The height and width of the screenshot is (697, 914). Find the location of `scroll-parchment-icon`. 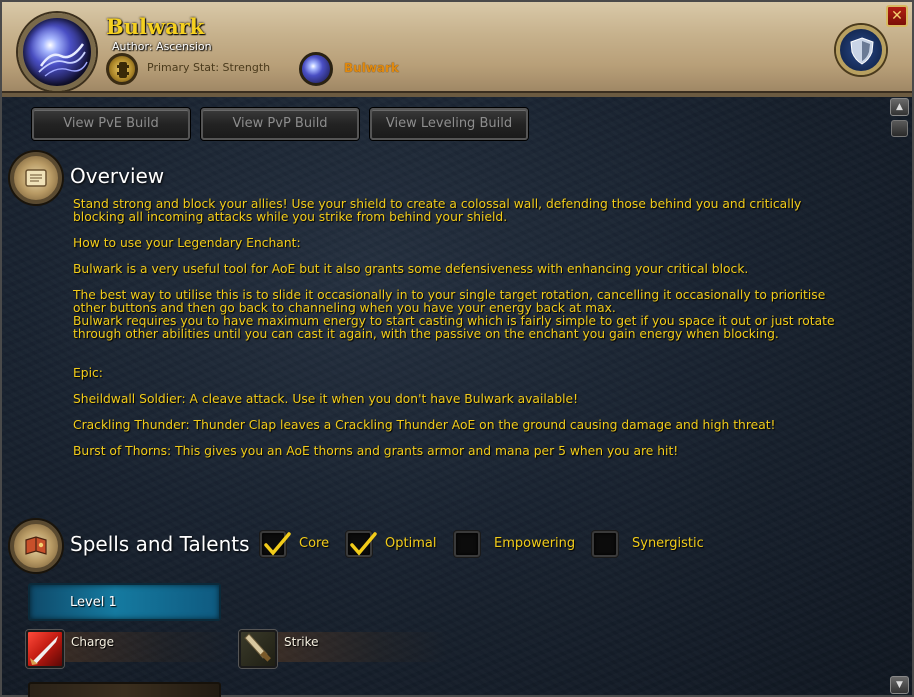

scroll-parchment-icon is located at coordinates (36, 178).